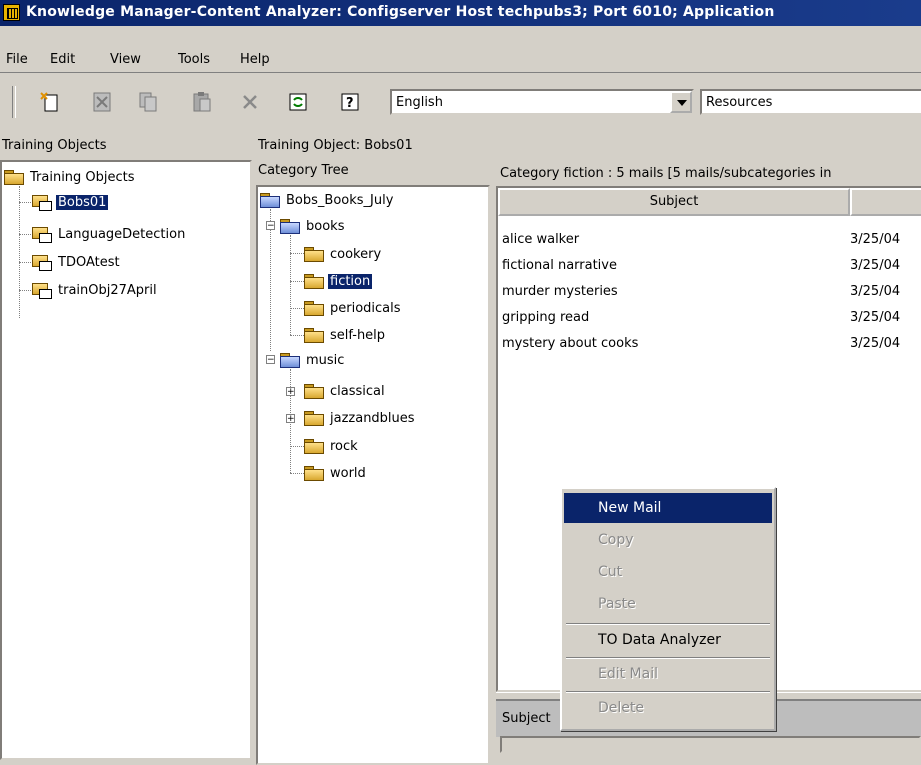 The width and height of the screenshot is (921, 765). Describe the element at coordinates (616, 540) in the screenshot. I see `menu-item-copy: Copy` at that location.